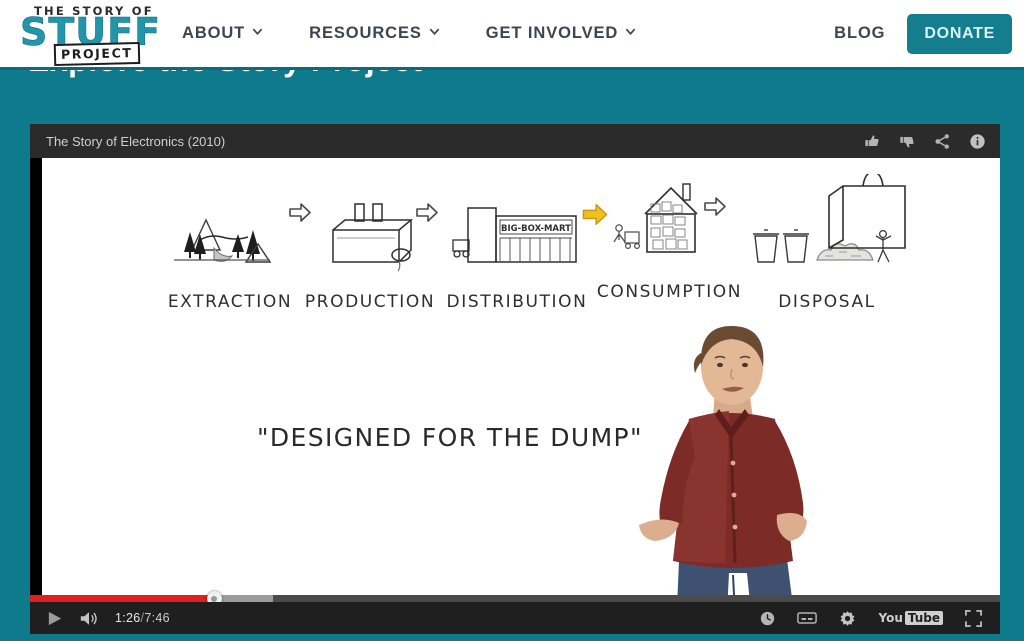  I want to click on dump-container-icon, so click(862, 223).